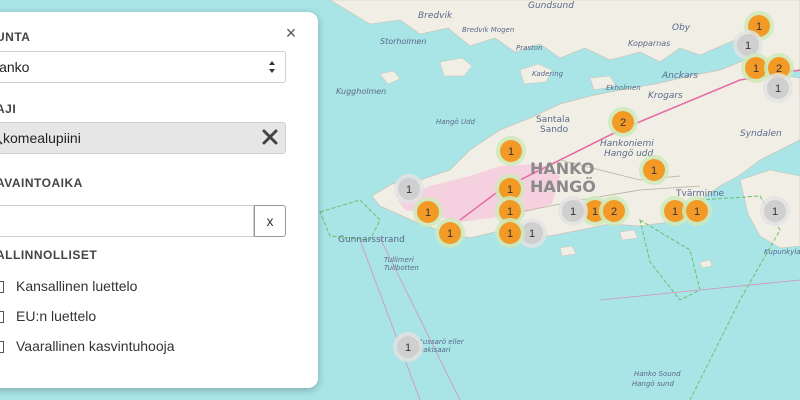  I want to click on lists-label: ALLINNOLLISET, so click(49, 255).